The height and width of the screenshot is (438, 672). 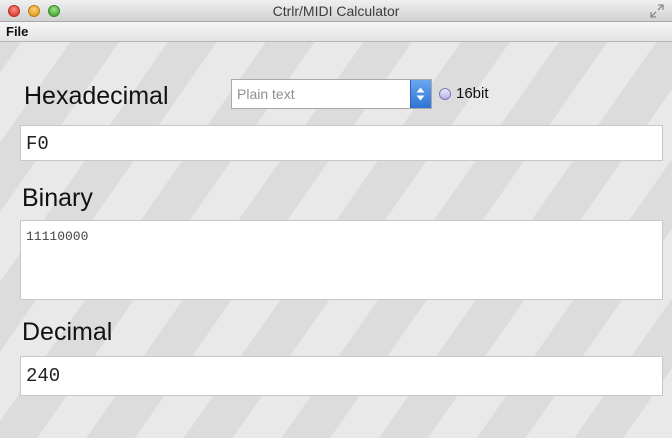 I want to click on 16bit-radio, so click(x=445, y=94).